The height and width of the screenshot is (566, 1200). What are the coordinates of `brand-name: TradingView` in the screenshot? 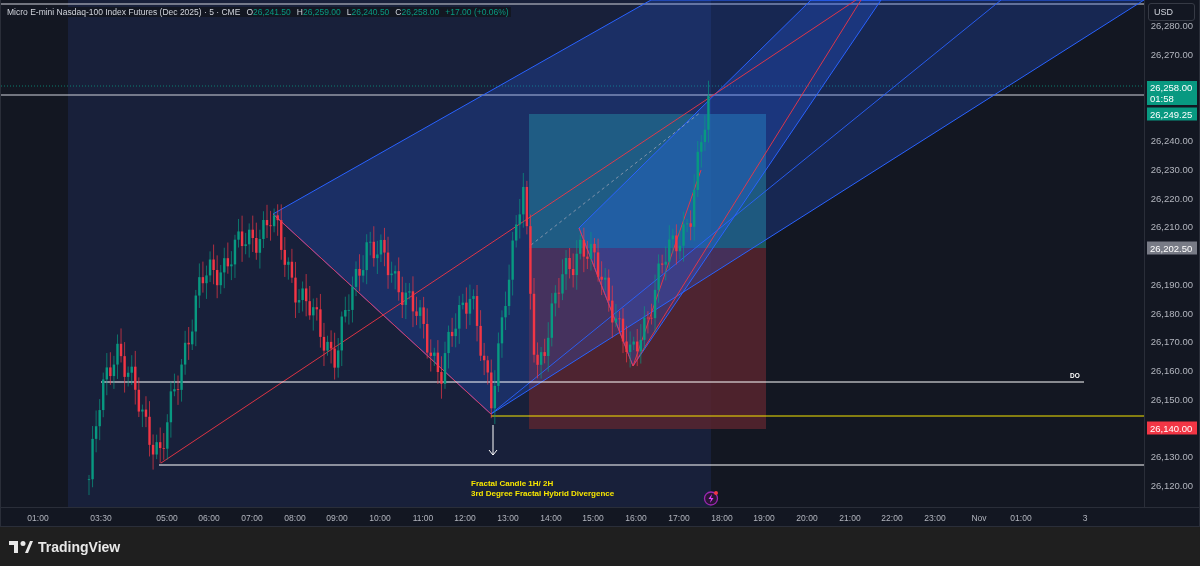 It's located at (79, 546).